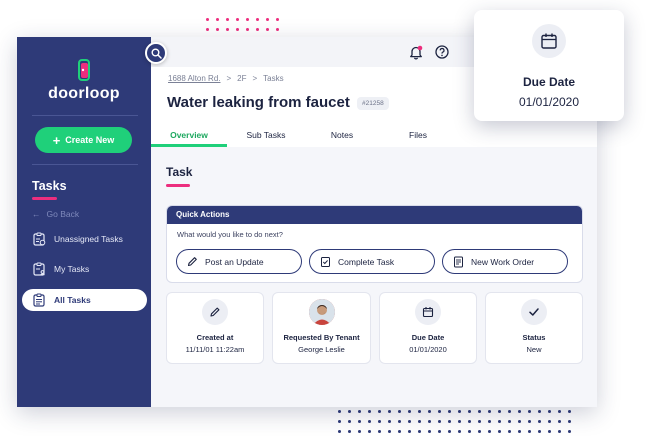 This screenshot has height=436, width=650. Describe the element at coordinates (215, 349) in the screenshot. I see `card-value: 11/11/01 11:22am` at that location.